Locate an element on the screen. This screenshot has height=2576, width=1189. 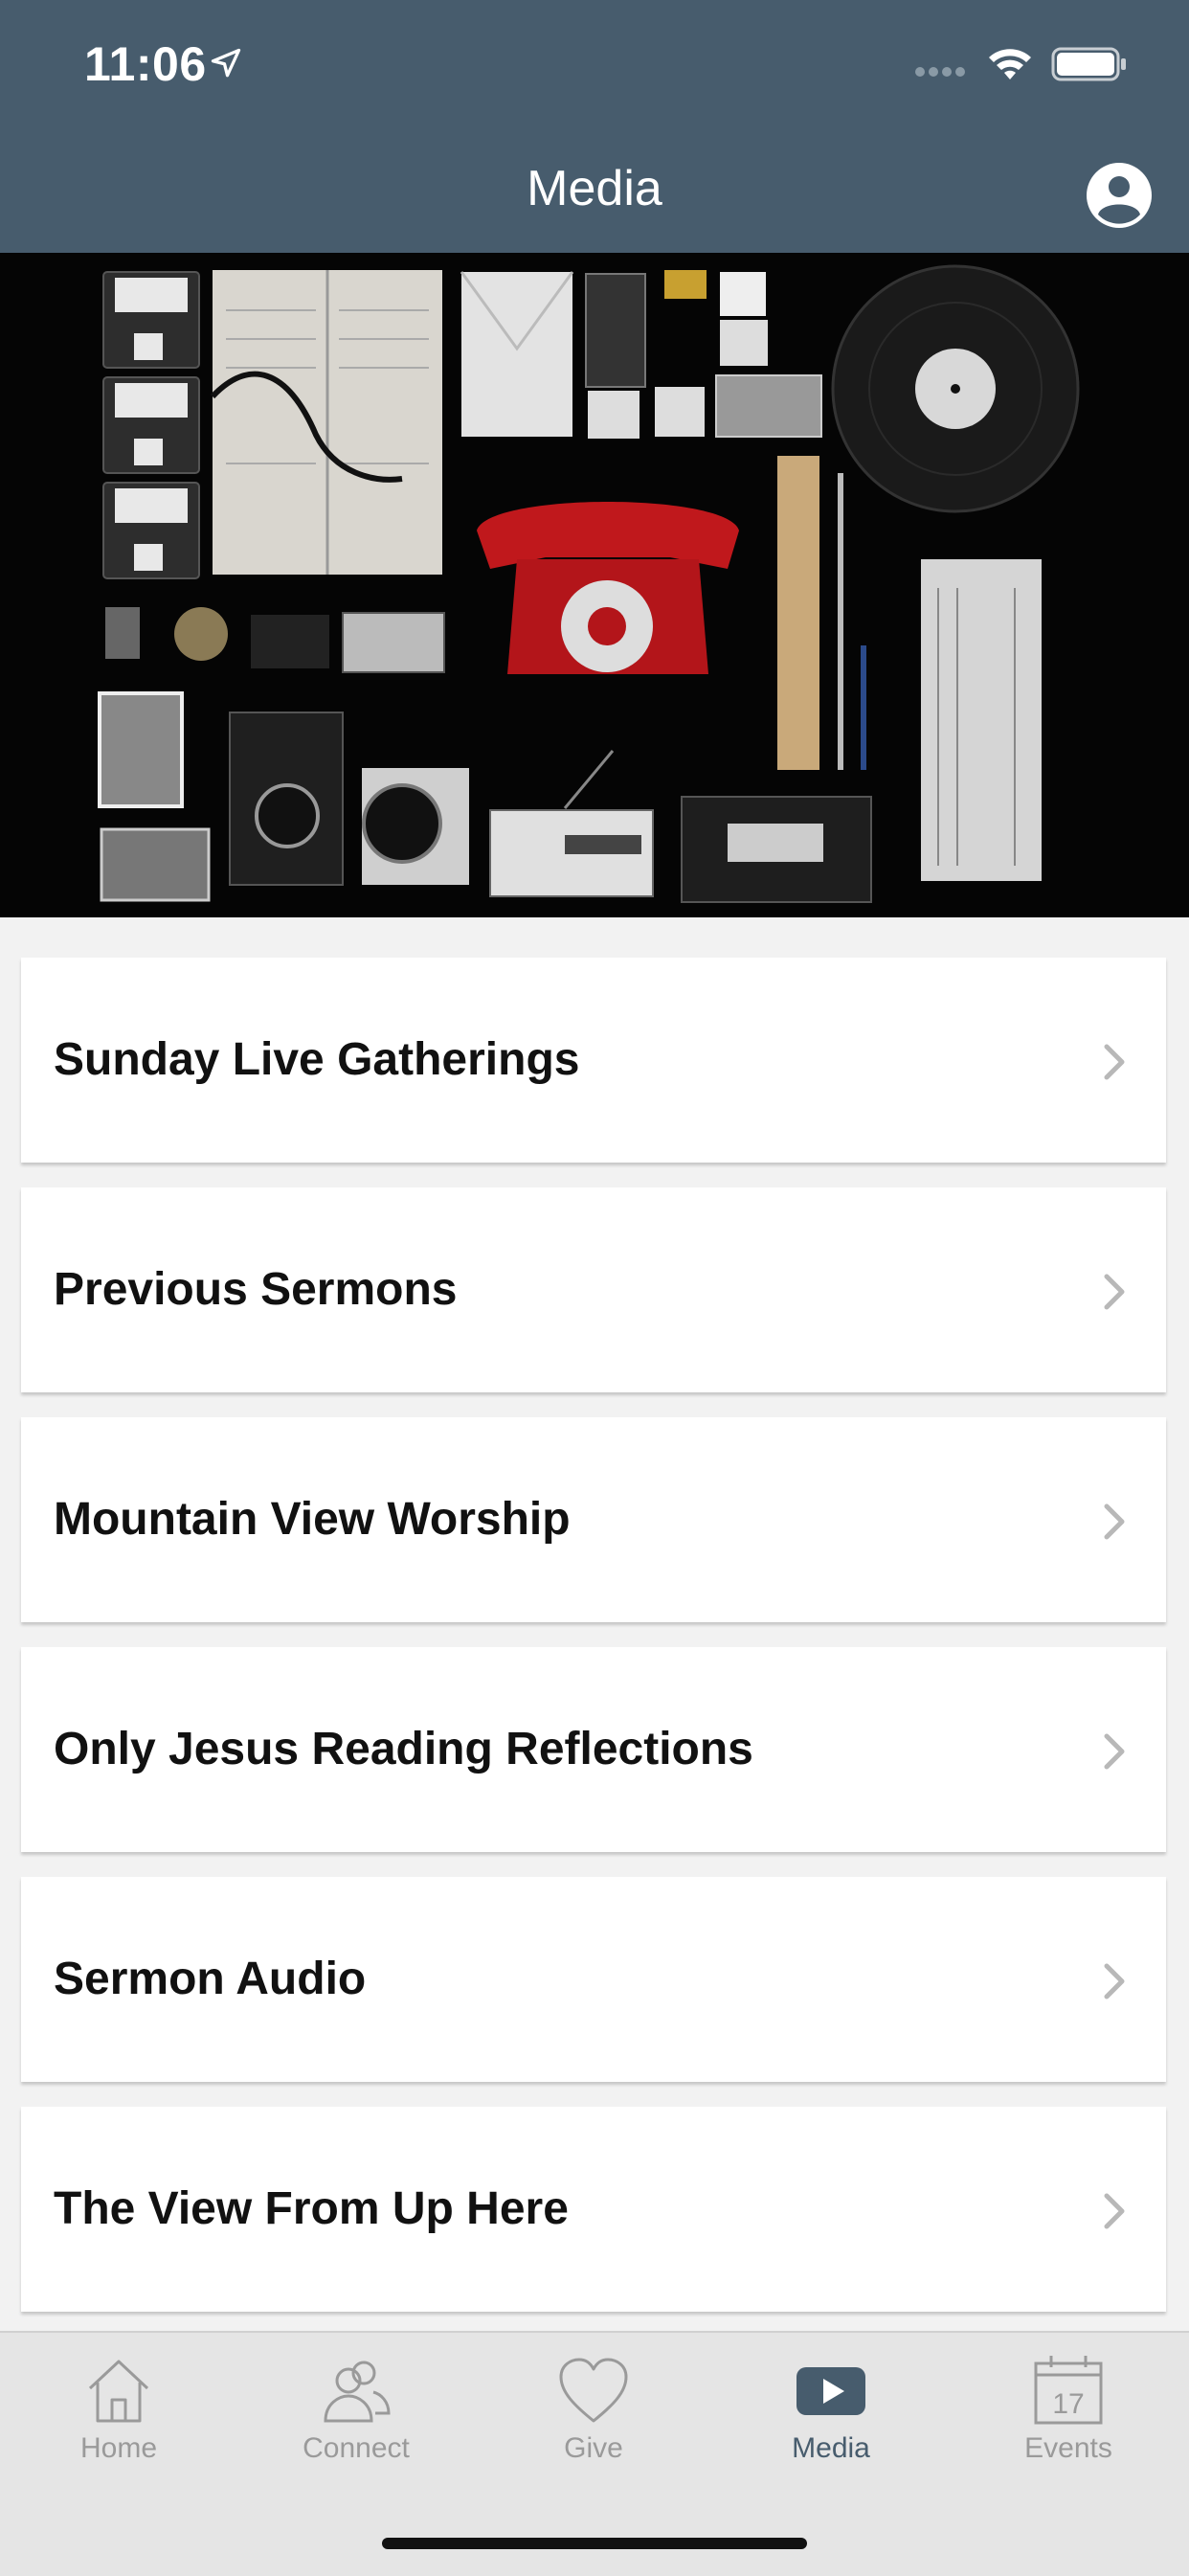
tab-home: Home is located at coordinates (118, 2404).